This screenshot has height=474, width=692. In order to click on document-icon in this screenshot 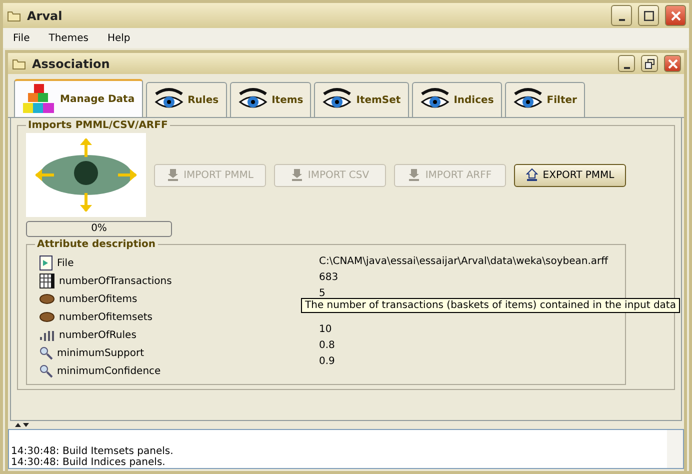, I will do `click(46, 263)`.